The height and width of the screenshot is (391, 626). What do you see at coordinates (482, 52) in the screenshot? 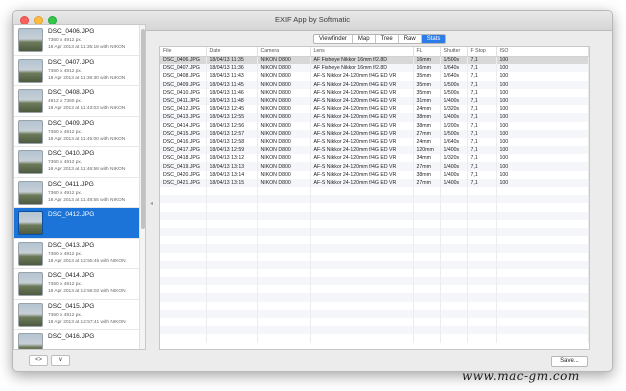
I see `column-header: F Stop` at bounding box center [482, 52].